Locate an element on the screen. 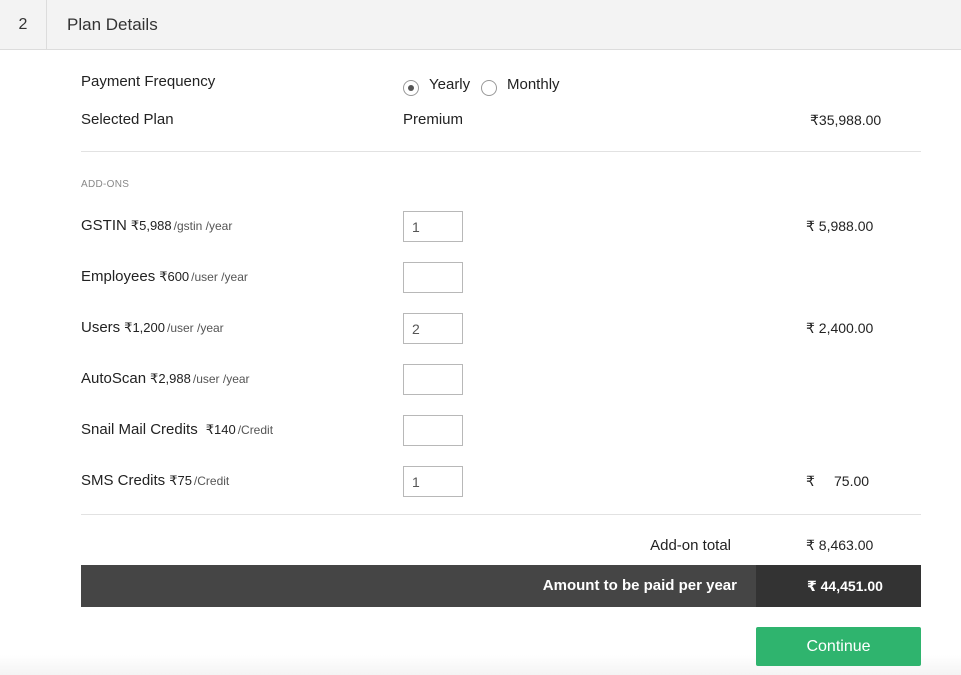  addon-price: ₹5,988 is located at coordinates (151, 225).